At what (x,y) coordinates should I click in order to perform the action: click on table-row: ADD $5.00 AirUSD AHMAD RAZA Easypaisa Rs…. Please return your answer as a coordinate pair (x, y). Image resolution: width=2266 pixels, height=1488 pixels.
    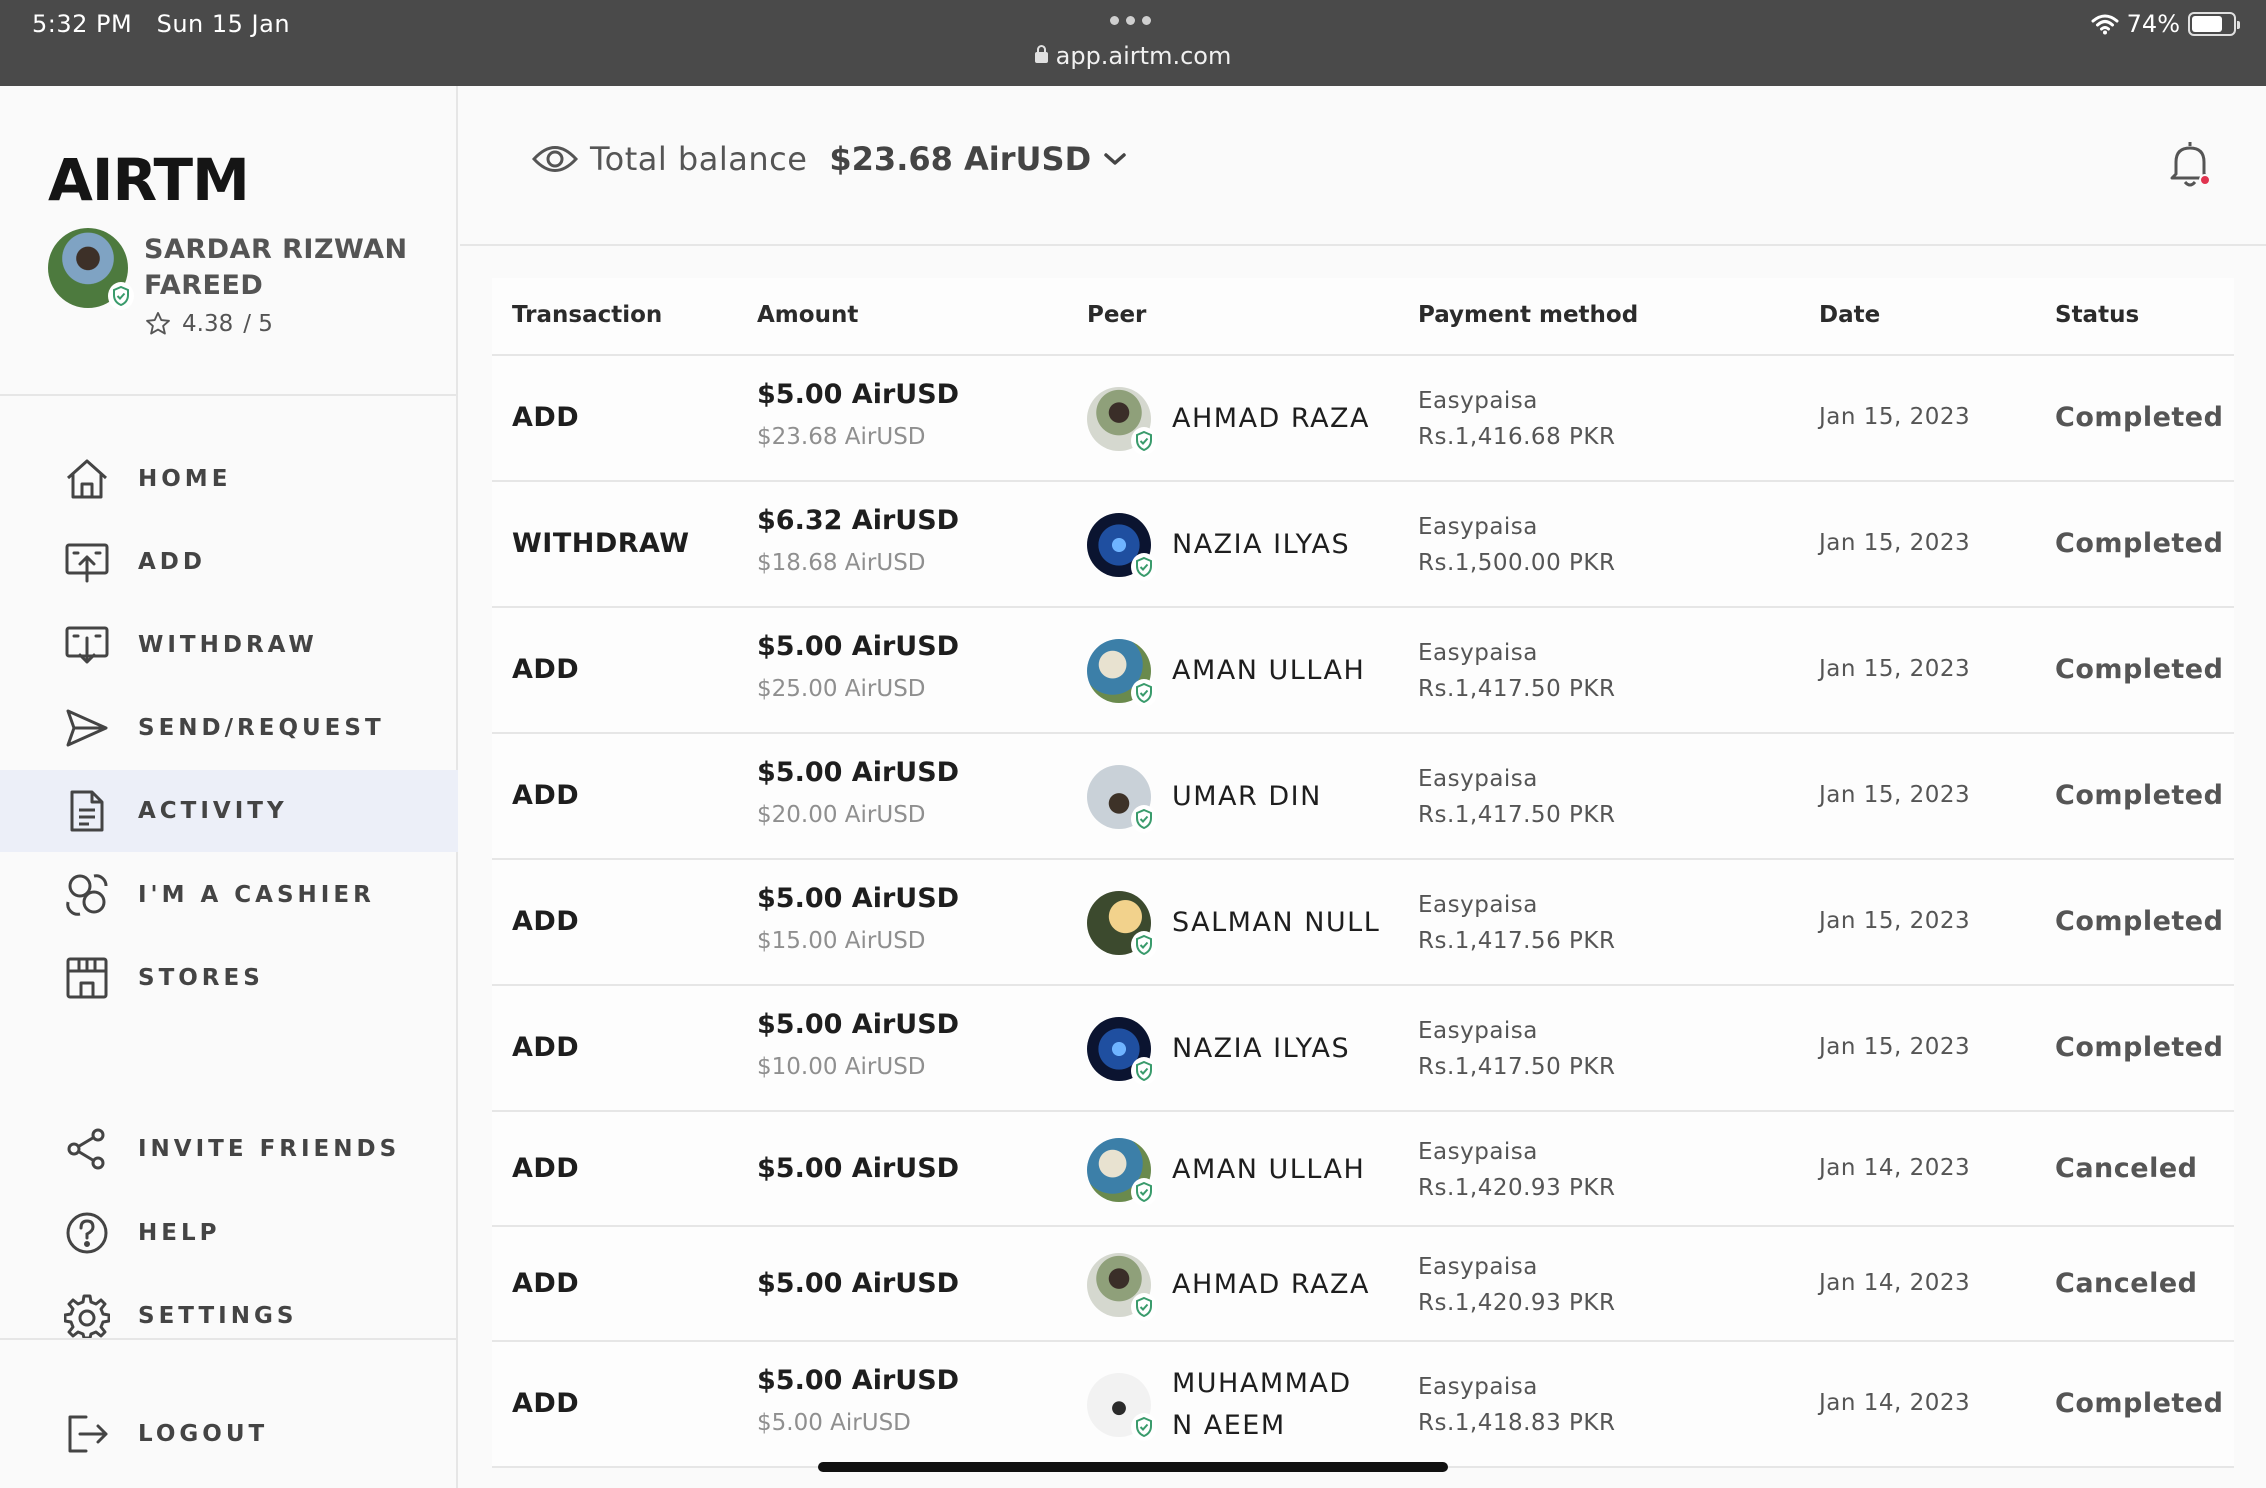
    Looking at the image, I should click on (1363, 1284).